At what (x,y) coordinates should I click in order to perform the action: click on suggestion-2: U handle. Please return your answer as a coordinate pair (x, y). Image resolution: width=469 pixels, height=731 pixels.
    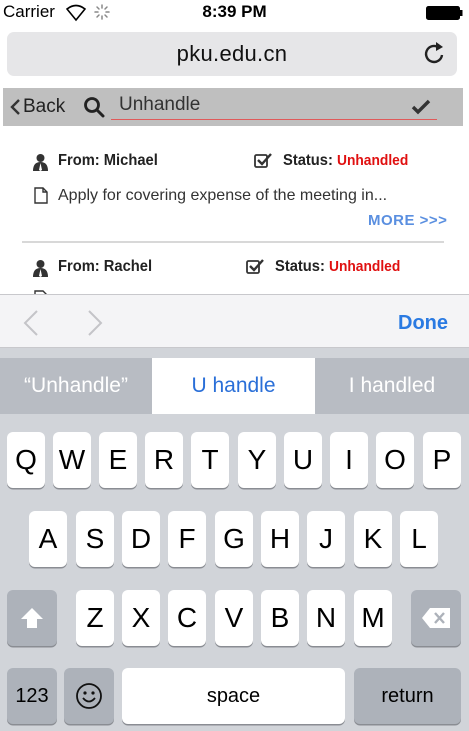
    Looking at the image, I should click on (233, 386).